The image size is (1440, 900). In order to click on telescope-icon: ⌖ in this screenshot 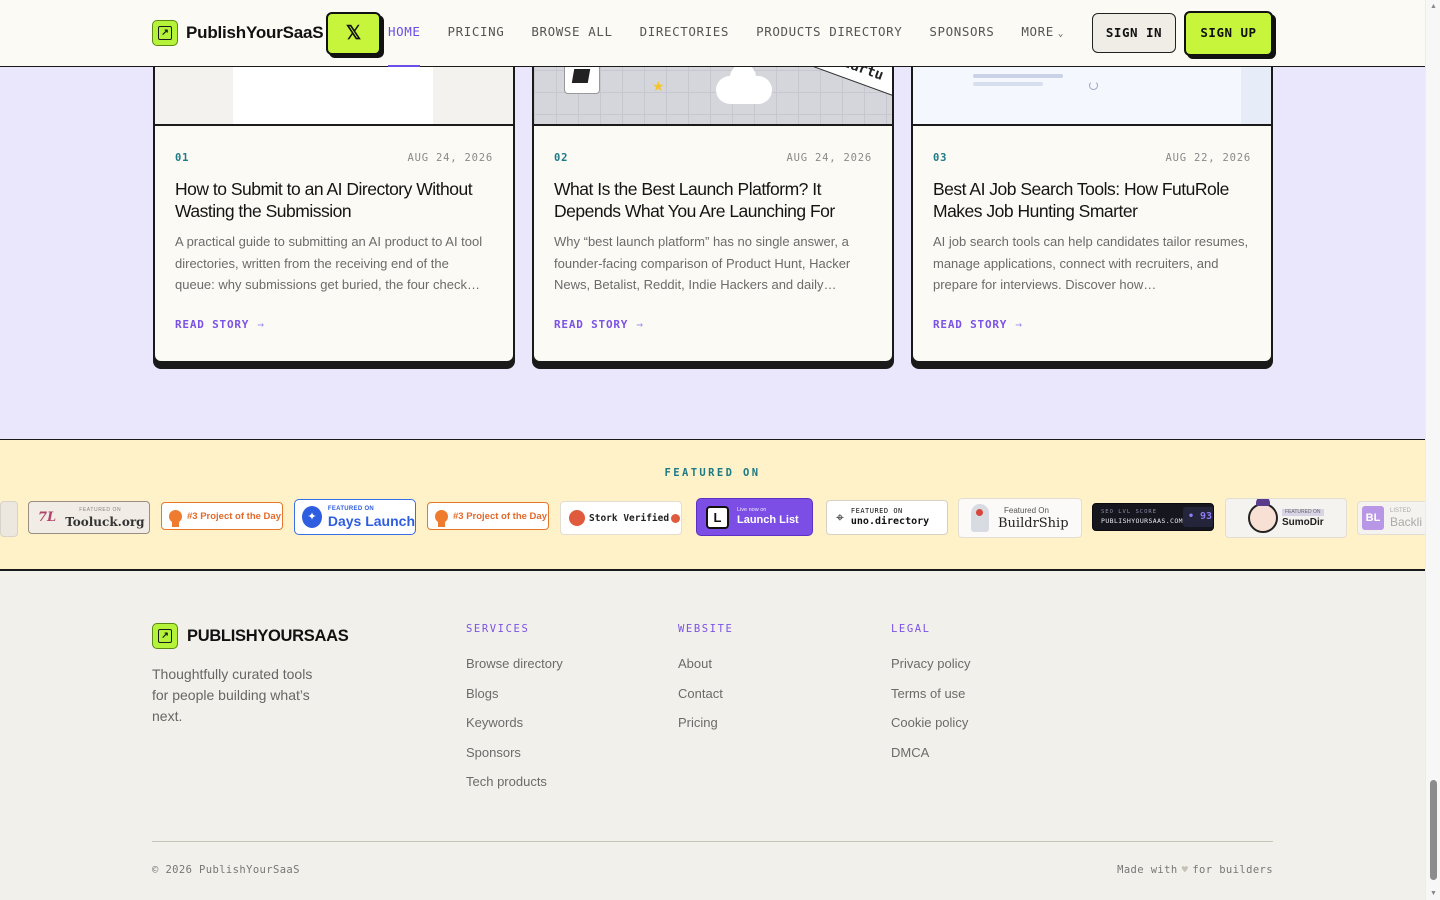, I will do `click(840, 517)`.